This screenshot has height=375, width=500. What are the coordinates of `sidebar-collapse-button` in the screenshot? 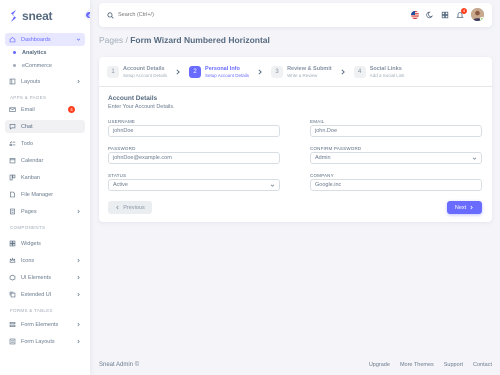 It's located at (87, 15).